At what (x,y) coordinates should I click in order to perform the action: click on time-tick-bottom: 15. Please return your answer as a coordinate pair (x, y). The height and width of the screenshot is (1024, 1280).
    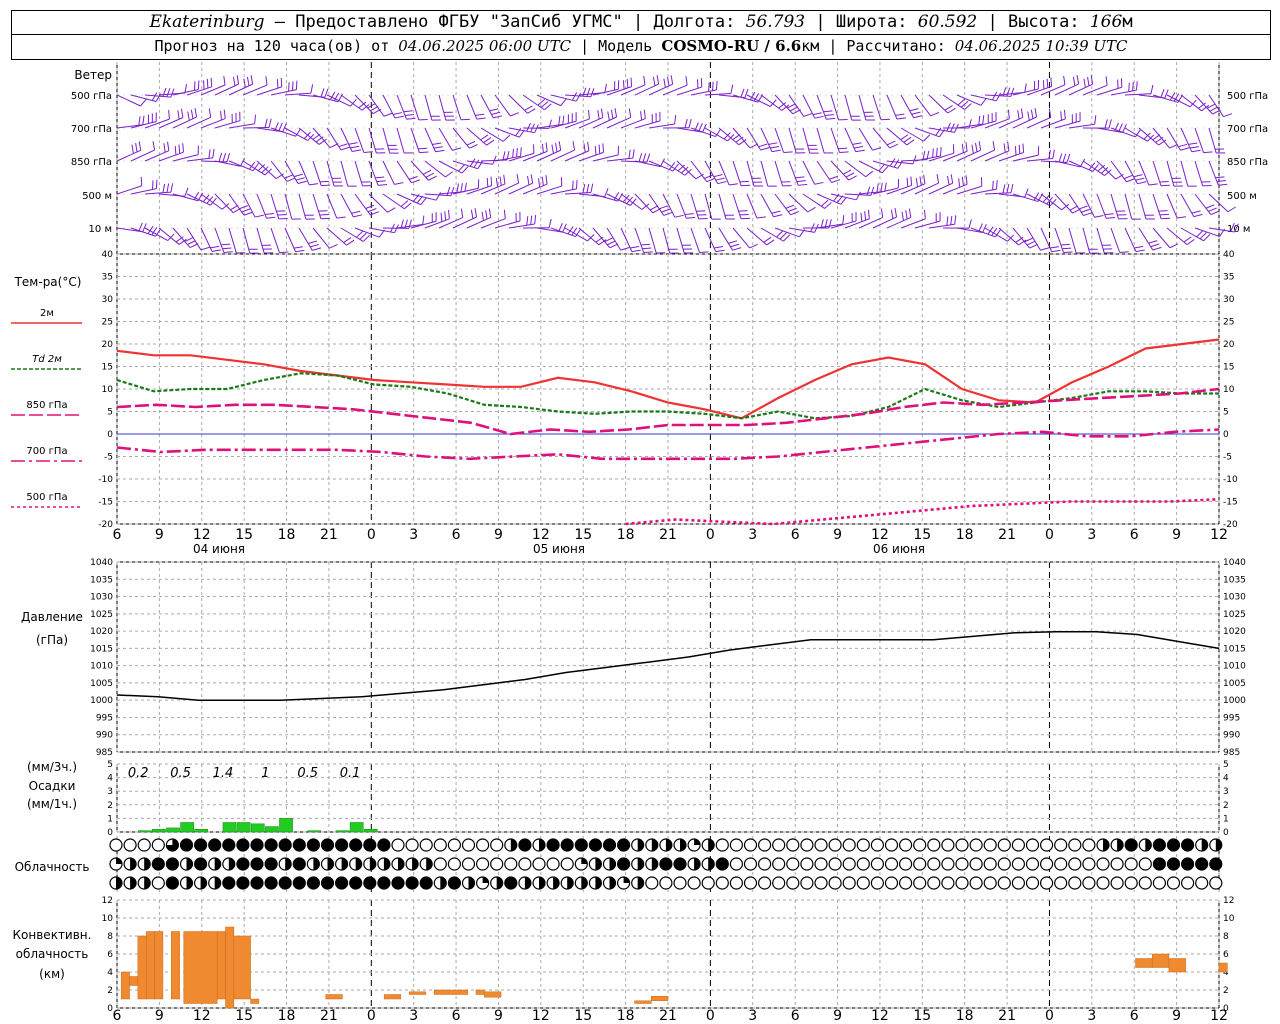
    Looking at the image, I should click on (583, 1016).